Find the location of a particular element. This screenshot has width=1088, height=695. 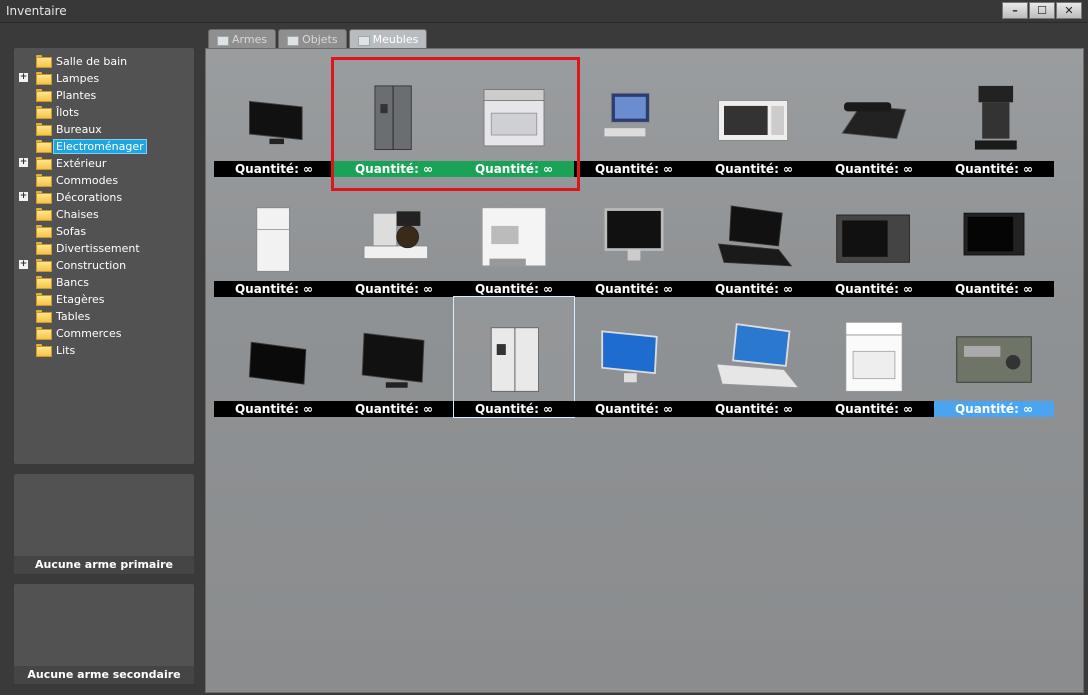

tree-item: Sofas is located at coordinates (104, 231).